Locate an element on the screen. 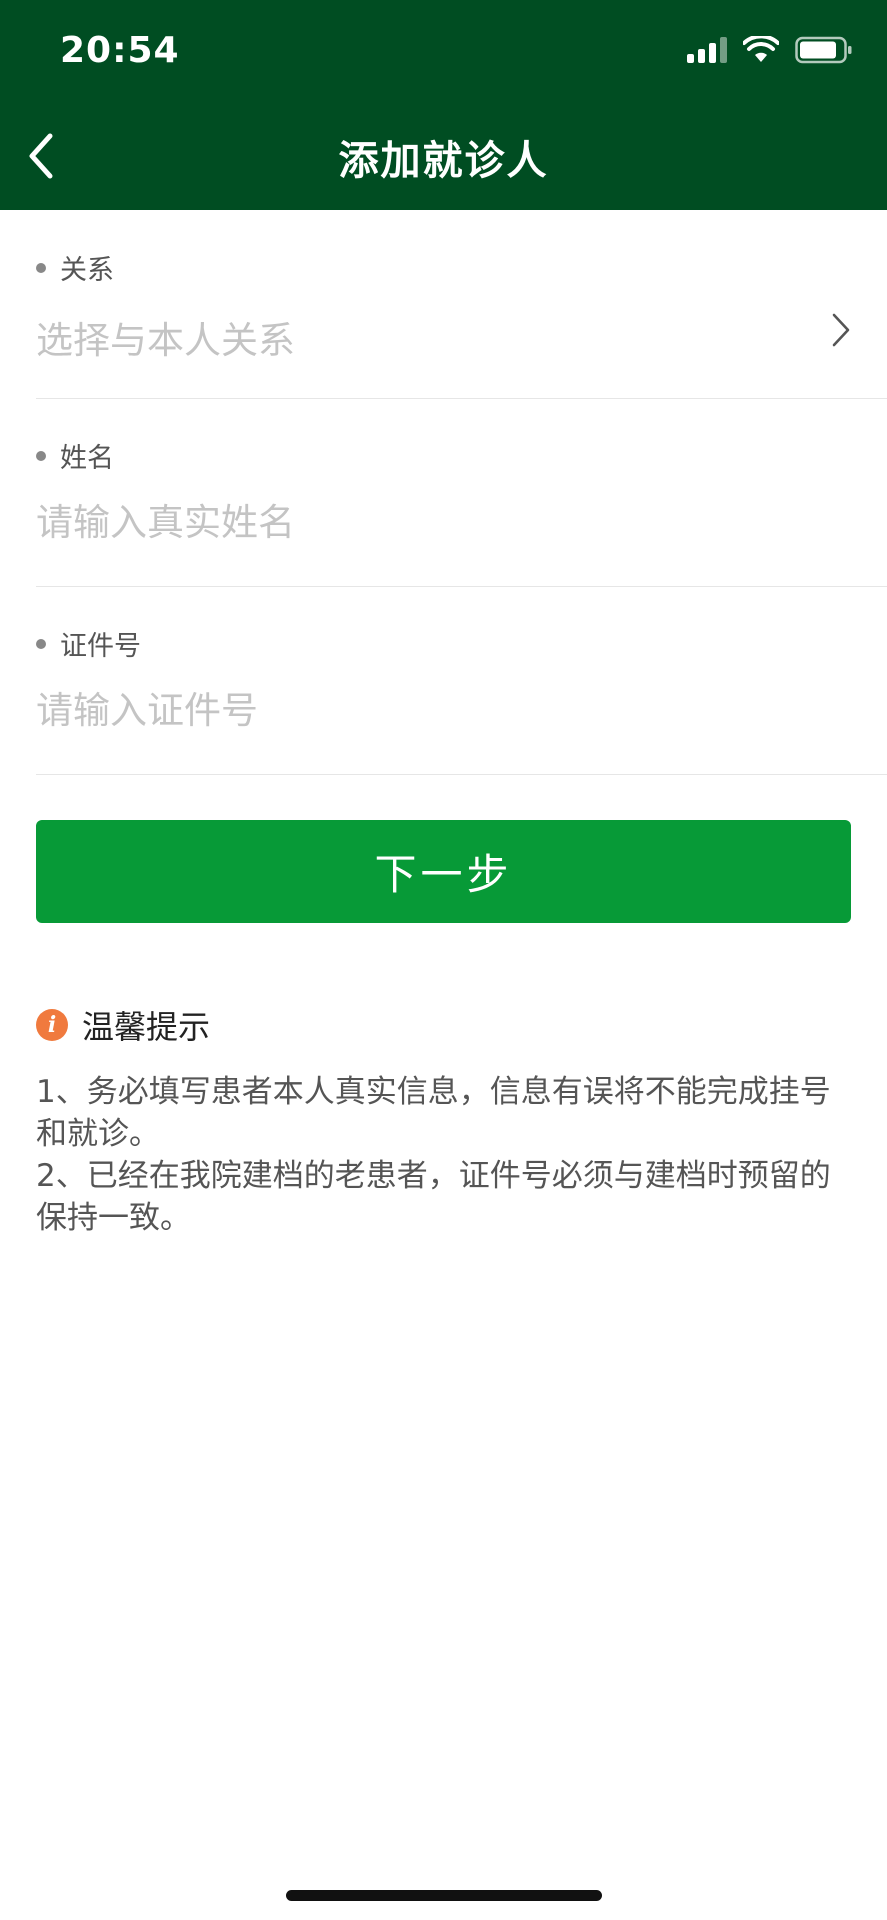 The width and height of the screenshot is (887, 1920). tips-title: 温馨提示 is located at coordinates (146, 1027).